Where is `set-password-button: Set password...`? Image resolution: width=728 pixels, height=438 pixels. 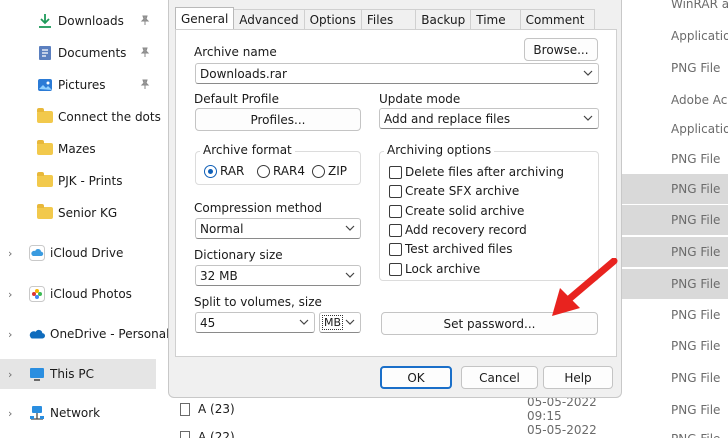 set-password-button: Set password... is located at coordinates (489, 323).